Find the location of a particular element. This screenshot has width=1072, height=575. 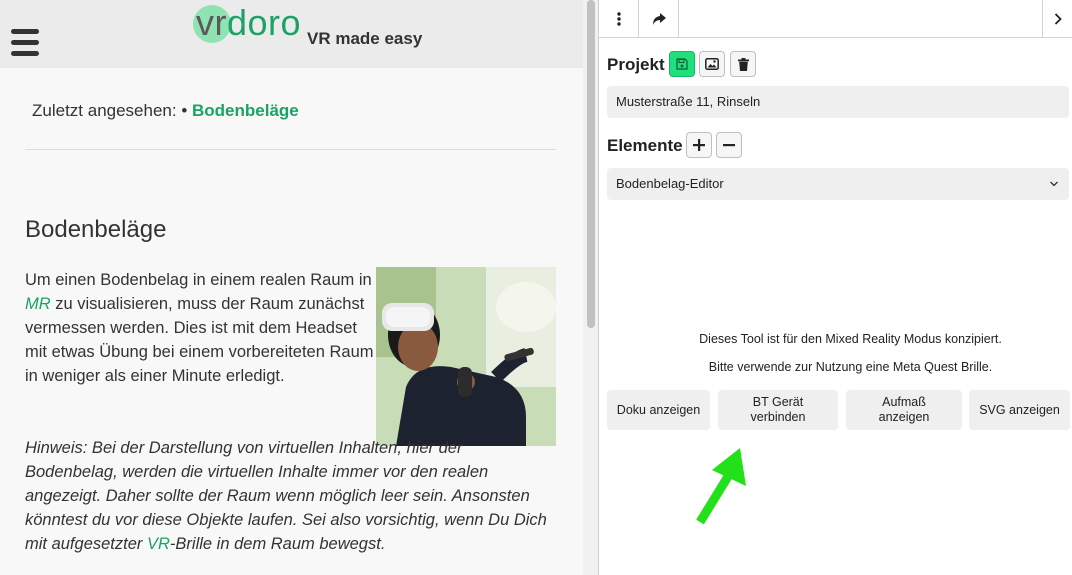

project-label: Projekt is located at coordinates (636, 64).